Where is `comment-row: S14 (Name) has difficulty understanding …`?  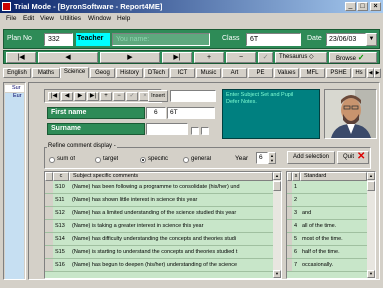
comment-row: S14 (Name) has difficulty understanding … is located at coordinates (159, 239).